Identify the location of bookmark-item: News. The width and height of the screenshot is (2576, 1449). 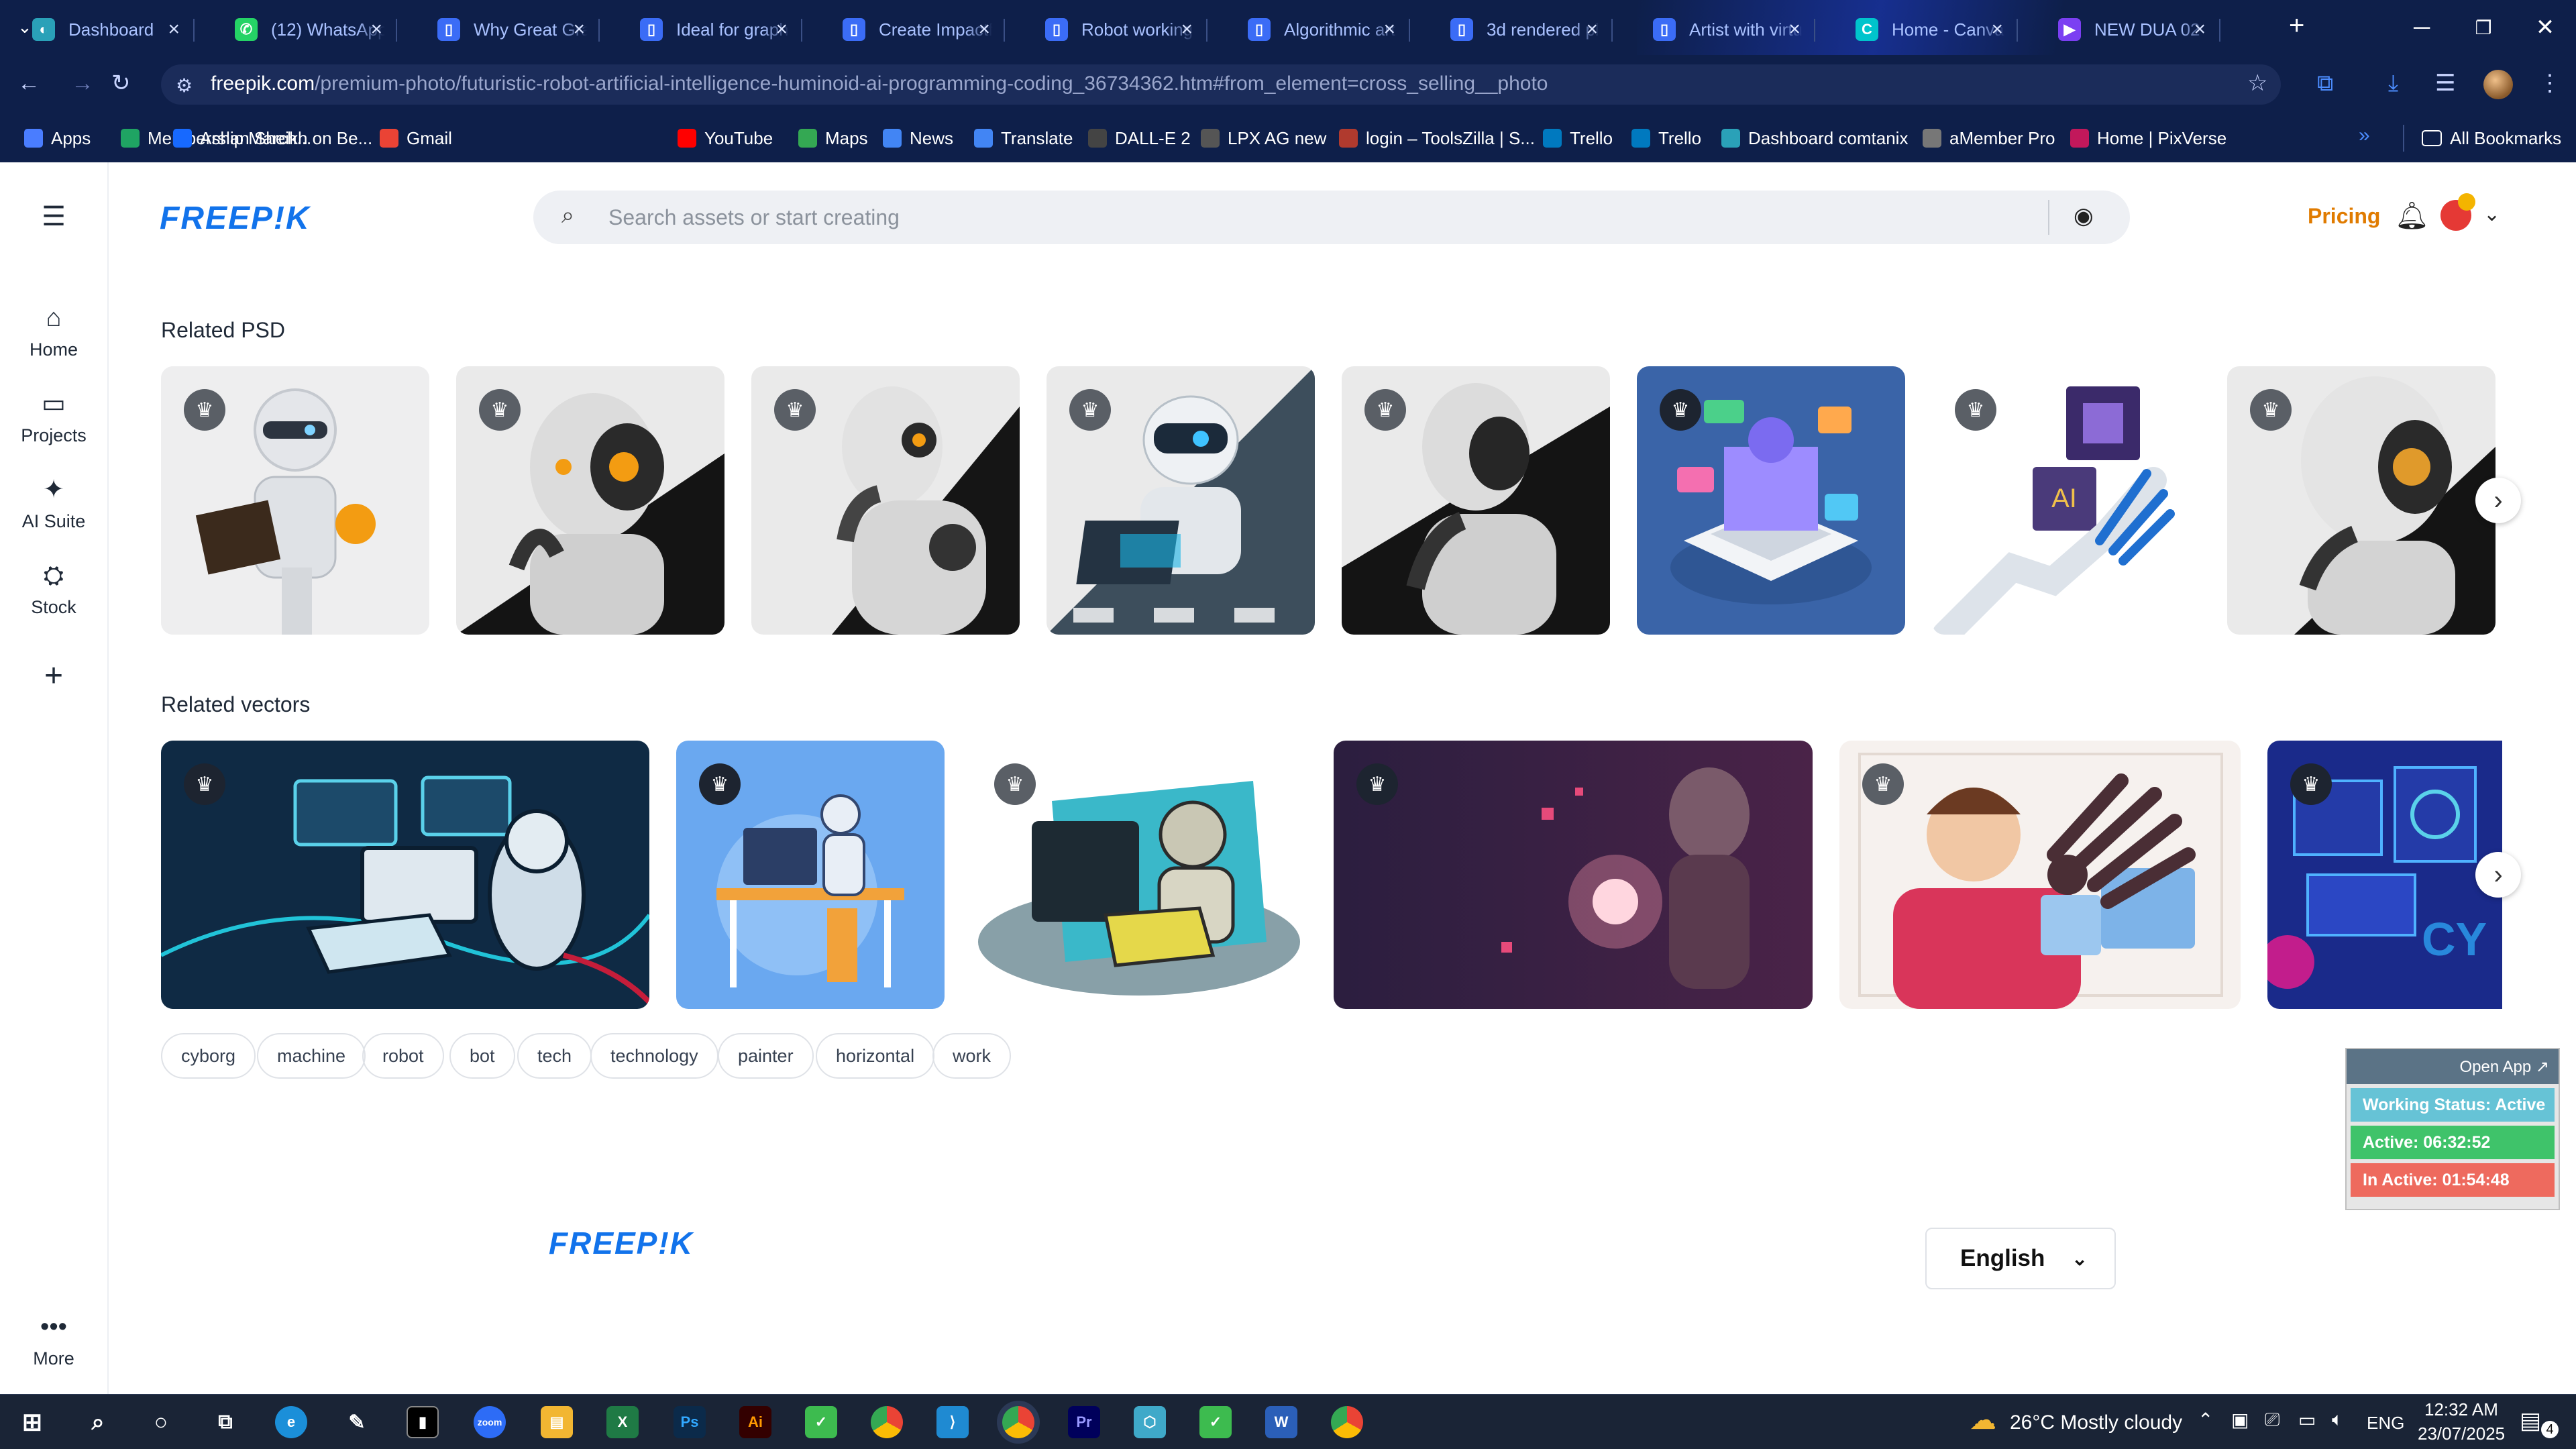
(918, 138).